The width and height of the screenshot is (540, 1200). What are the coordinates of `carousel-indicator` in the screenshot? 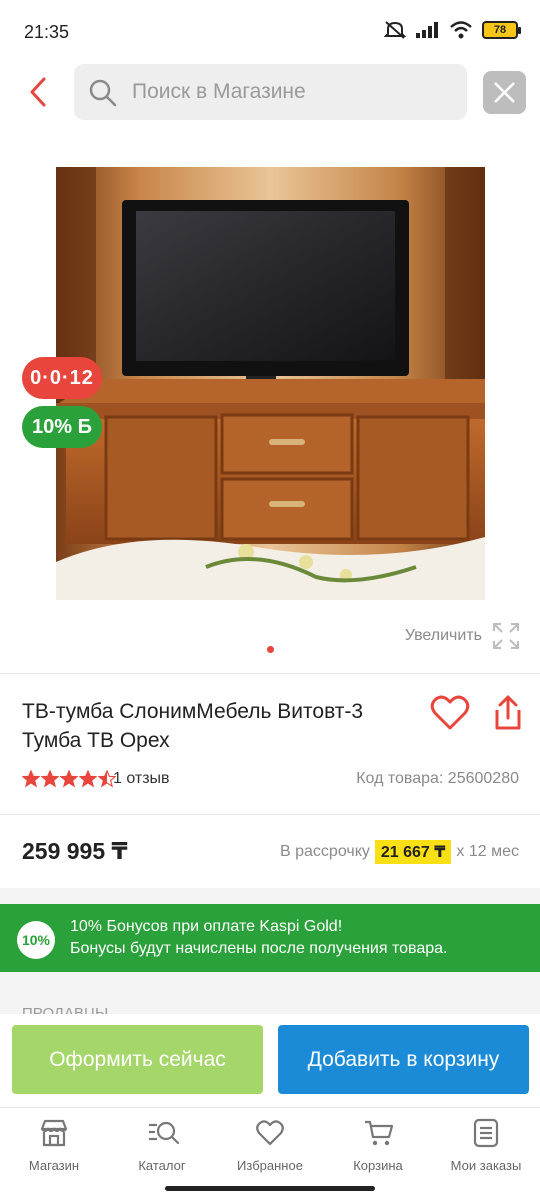 It's located at (270, 649).